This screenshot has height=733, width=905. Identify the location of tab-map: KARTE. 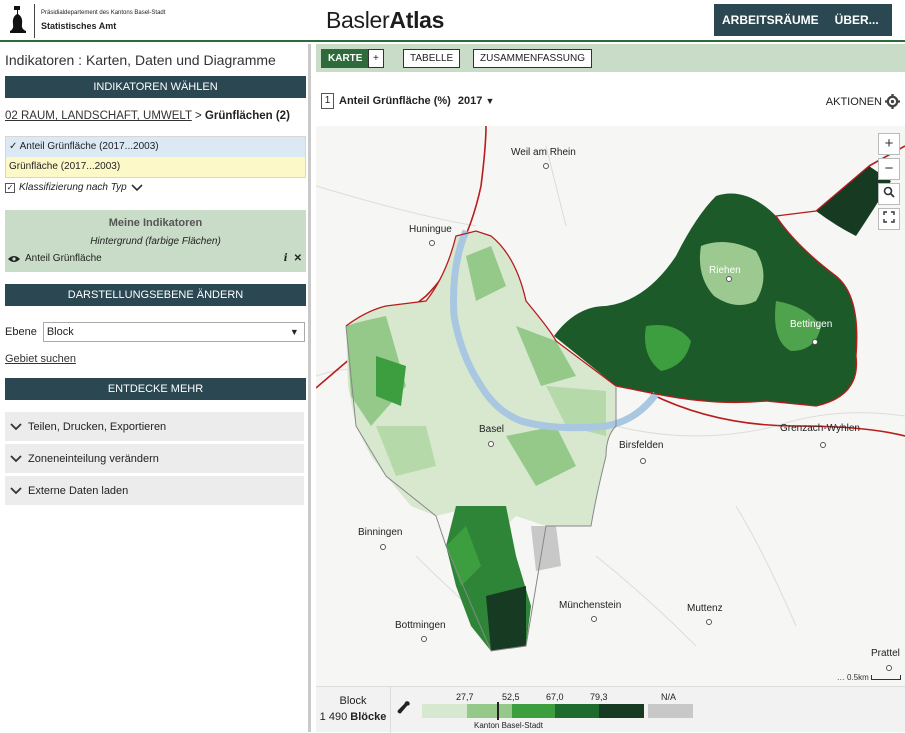
(345, 58).